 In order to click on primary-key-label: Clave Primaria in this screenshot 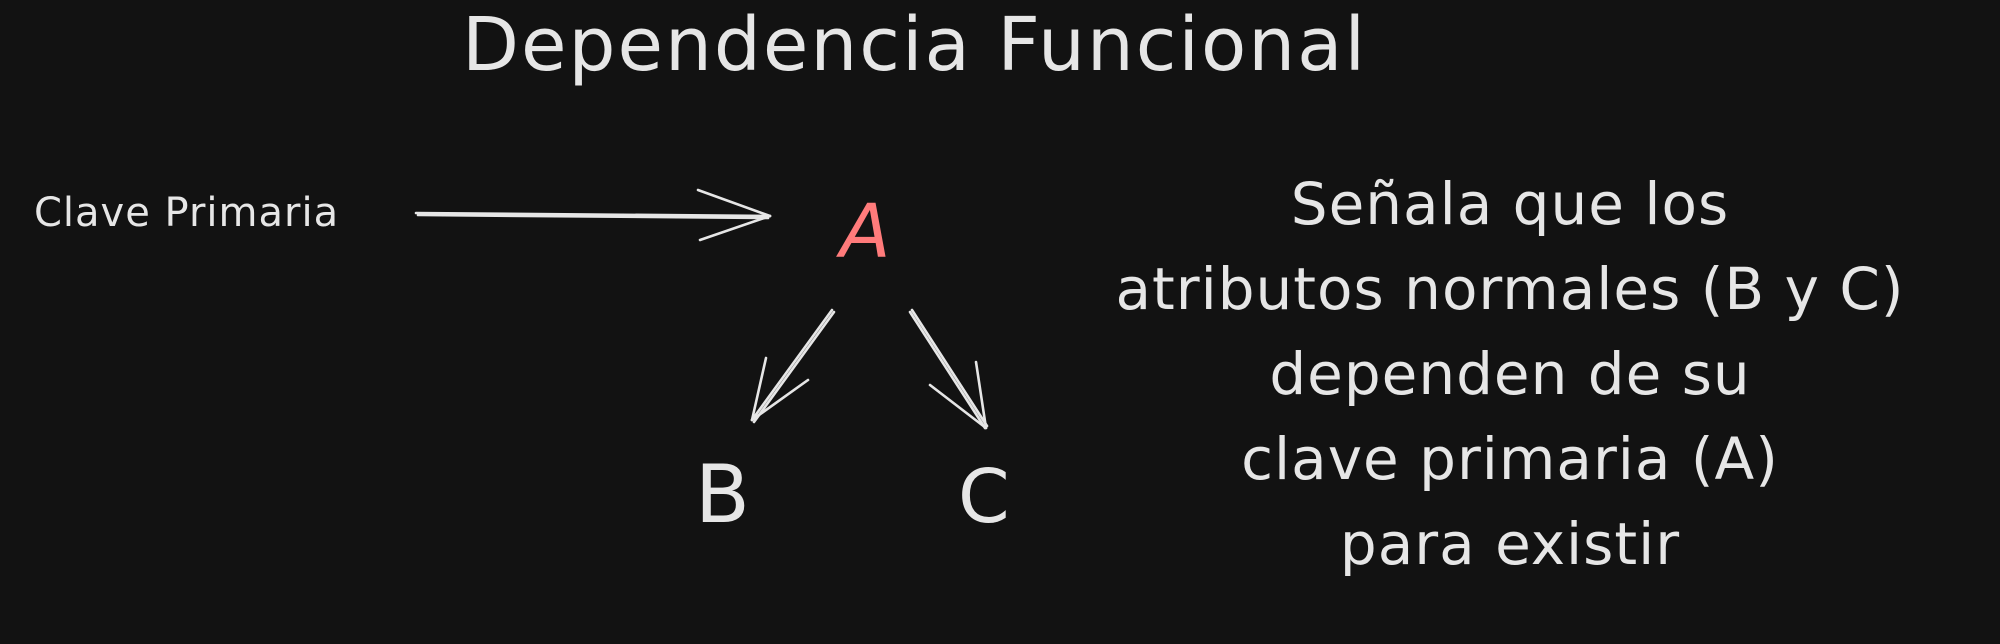, I will do `click(187, 213)`.